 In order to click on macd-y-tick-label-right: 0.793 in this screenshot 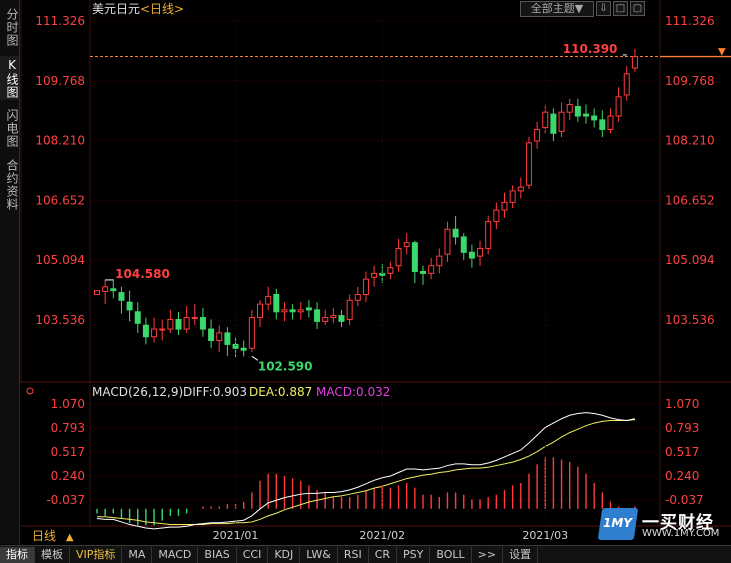, I will do `click(682, 428)`.